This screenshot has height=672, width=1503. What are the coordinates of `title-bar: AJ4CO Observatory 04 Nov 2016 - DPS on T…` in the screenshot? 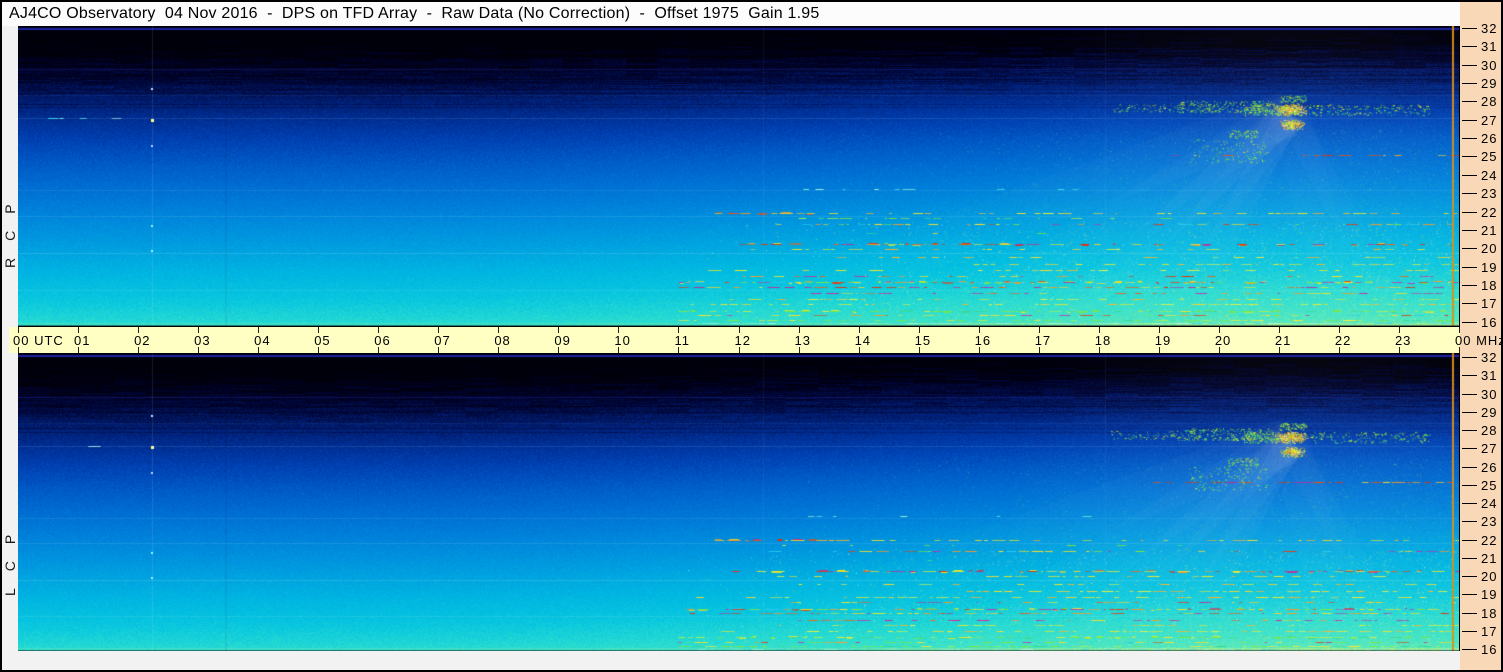 It's located at (731, 14).